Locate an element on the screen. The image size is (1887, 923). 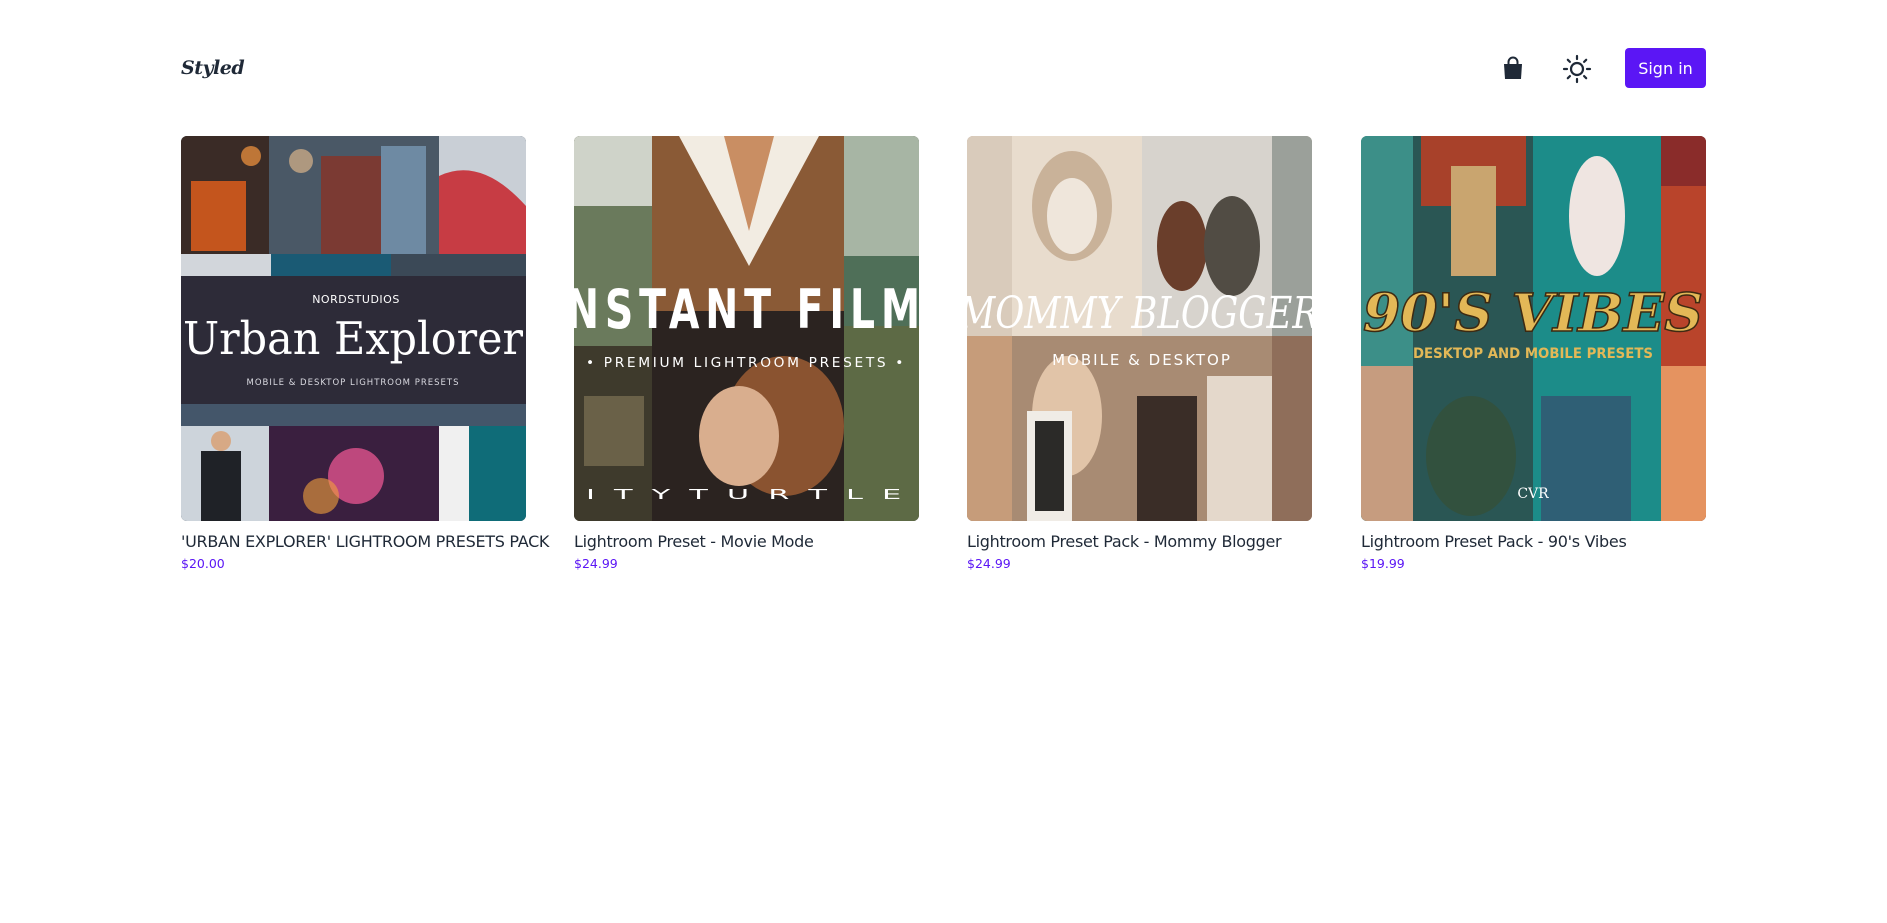
image-subtitle-text: DESKTOP AND MOBILE PRESETS is located at coordinates (1533, 354).